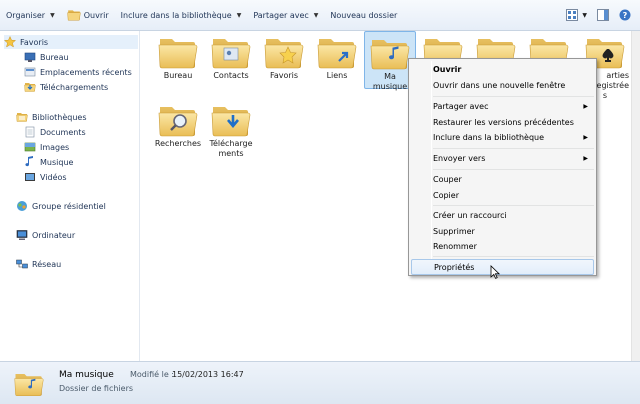 The image size is (640, 404). I want to click on libraries-icon, so click(22, 117).